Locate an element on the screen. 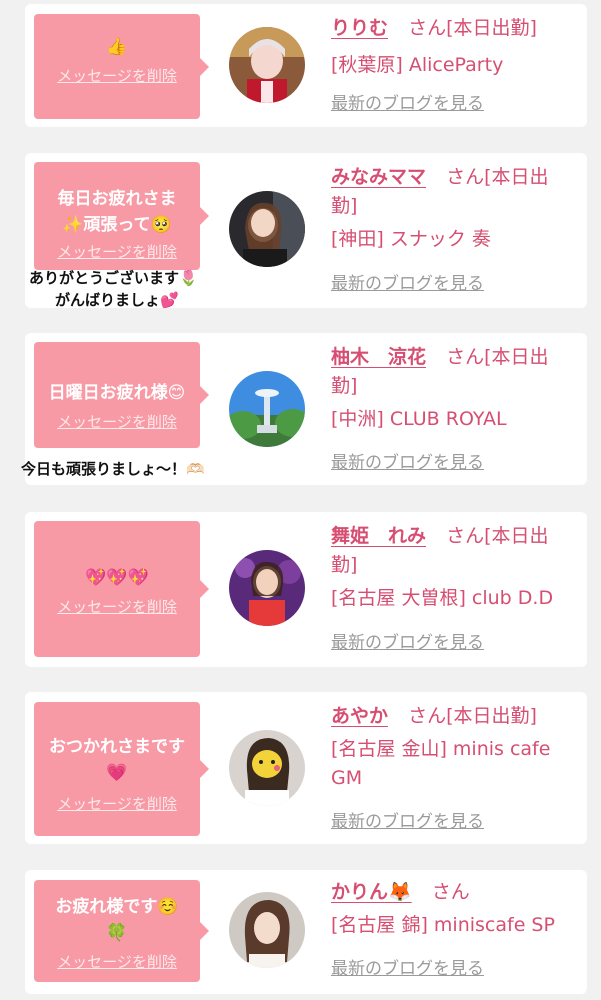 The width and height of the screenshot is (601, 1000). cast-name-link: みなみママ is located at coordinates (378, 177).